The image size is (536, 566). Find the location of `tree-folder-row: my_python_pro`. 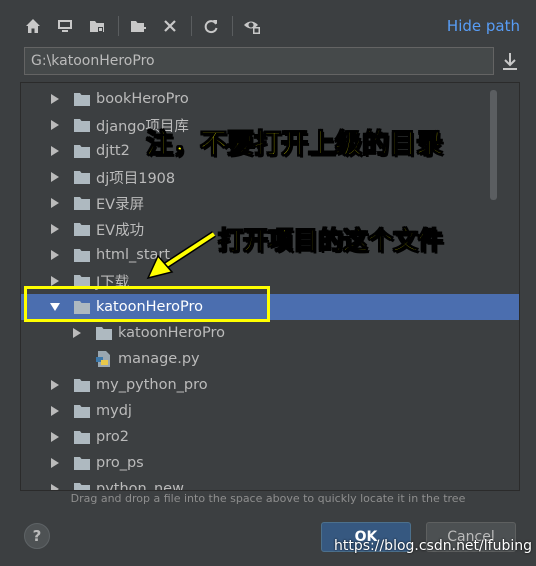

tree-folder-row: my_python_pro is located at coordinates (265, 385).